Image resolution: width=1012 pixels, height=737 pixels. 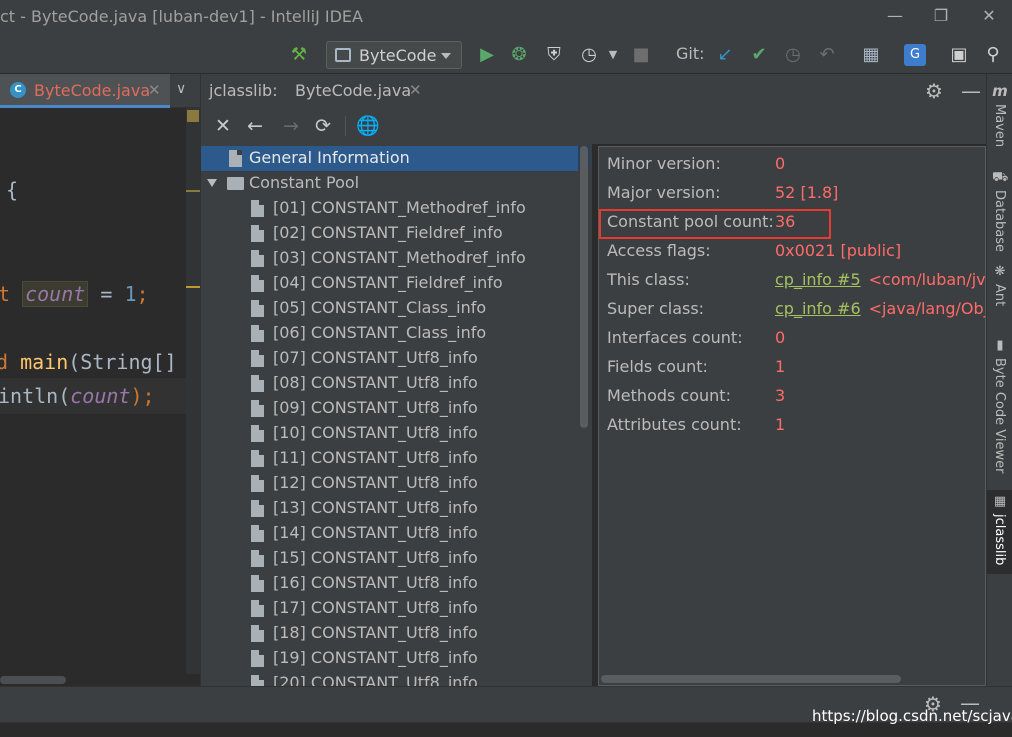 I want to click on info-horizontal-scrollbar, so click(x=792, y=679).